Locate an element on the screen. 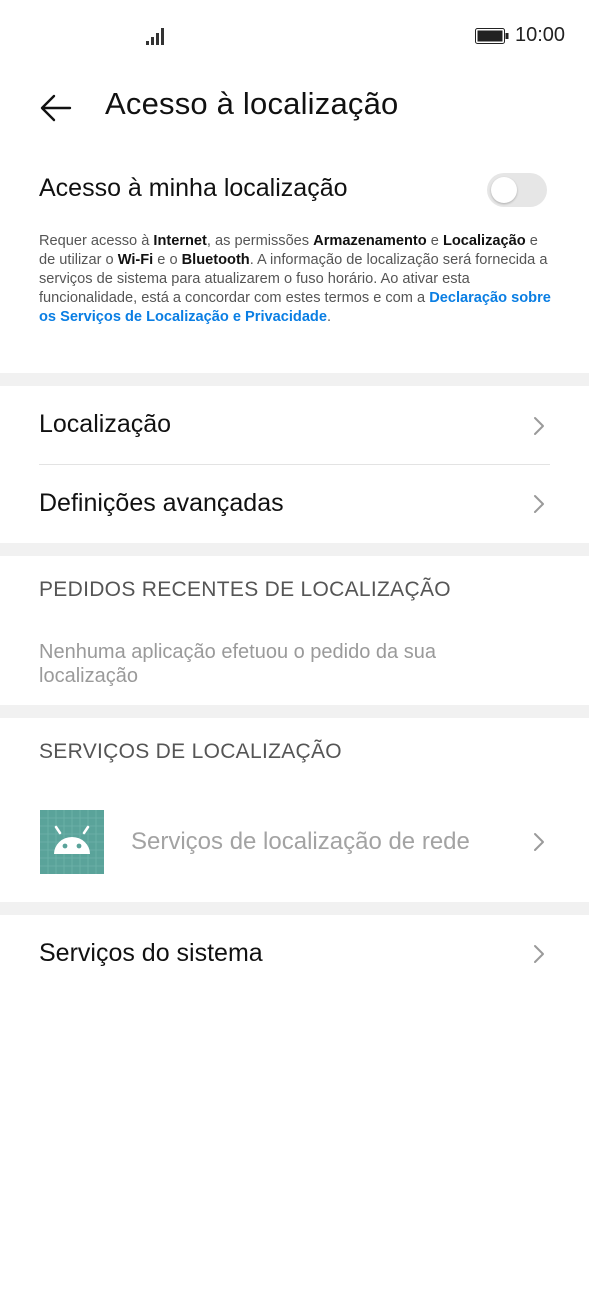 The image size is (589, 1309). description-text: . is located at coordinates (329, 317).